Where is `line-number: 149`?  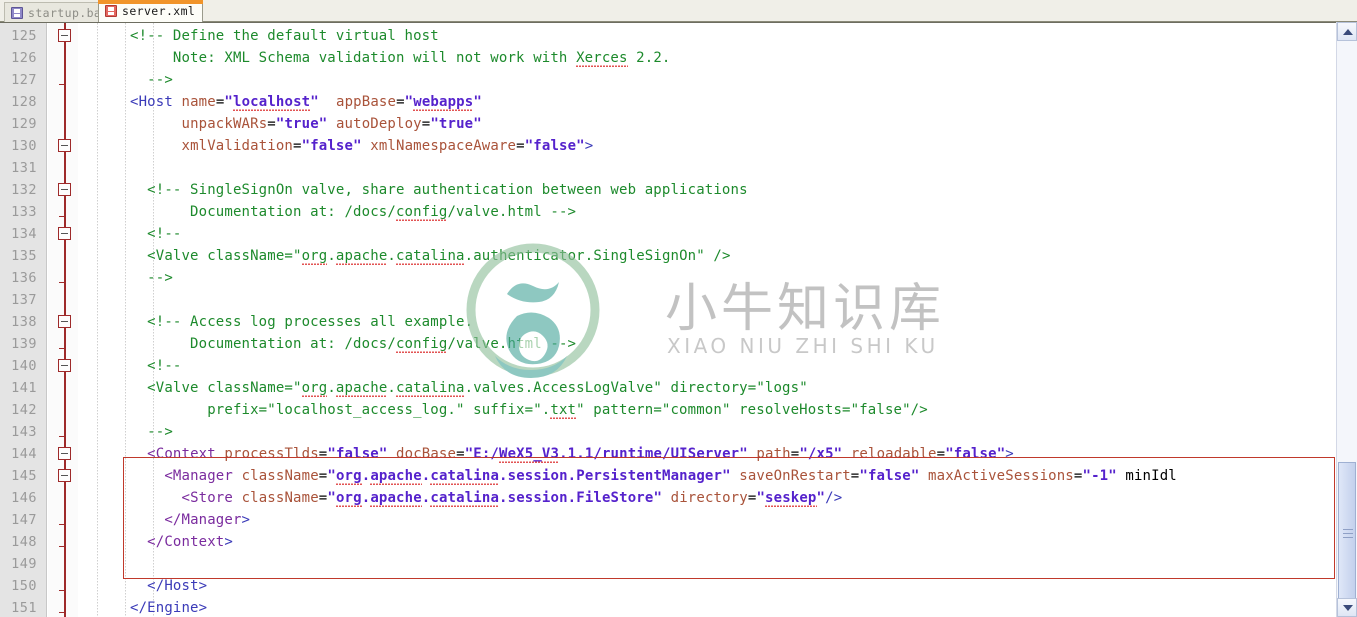
line-number: 149 is located at coordinates (24, 564).